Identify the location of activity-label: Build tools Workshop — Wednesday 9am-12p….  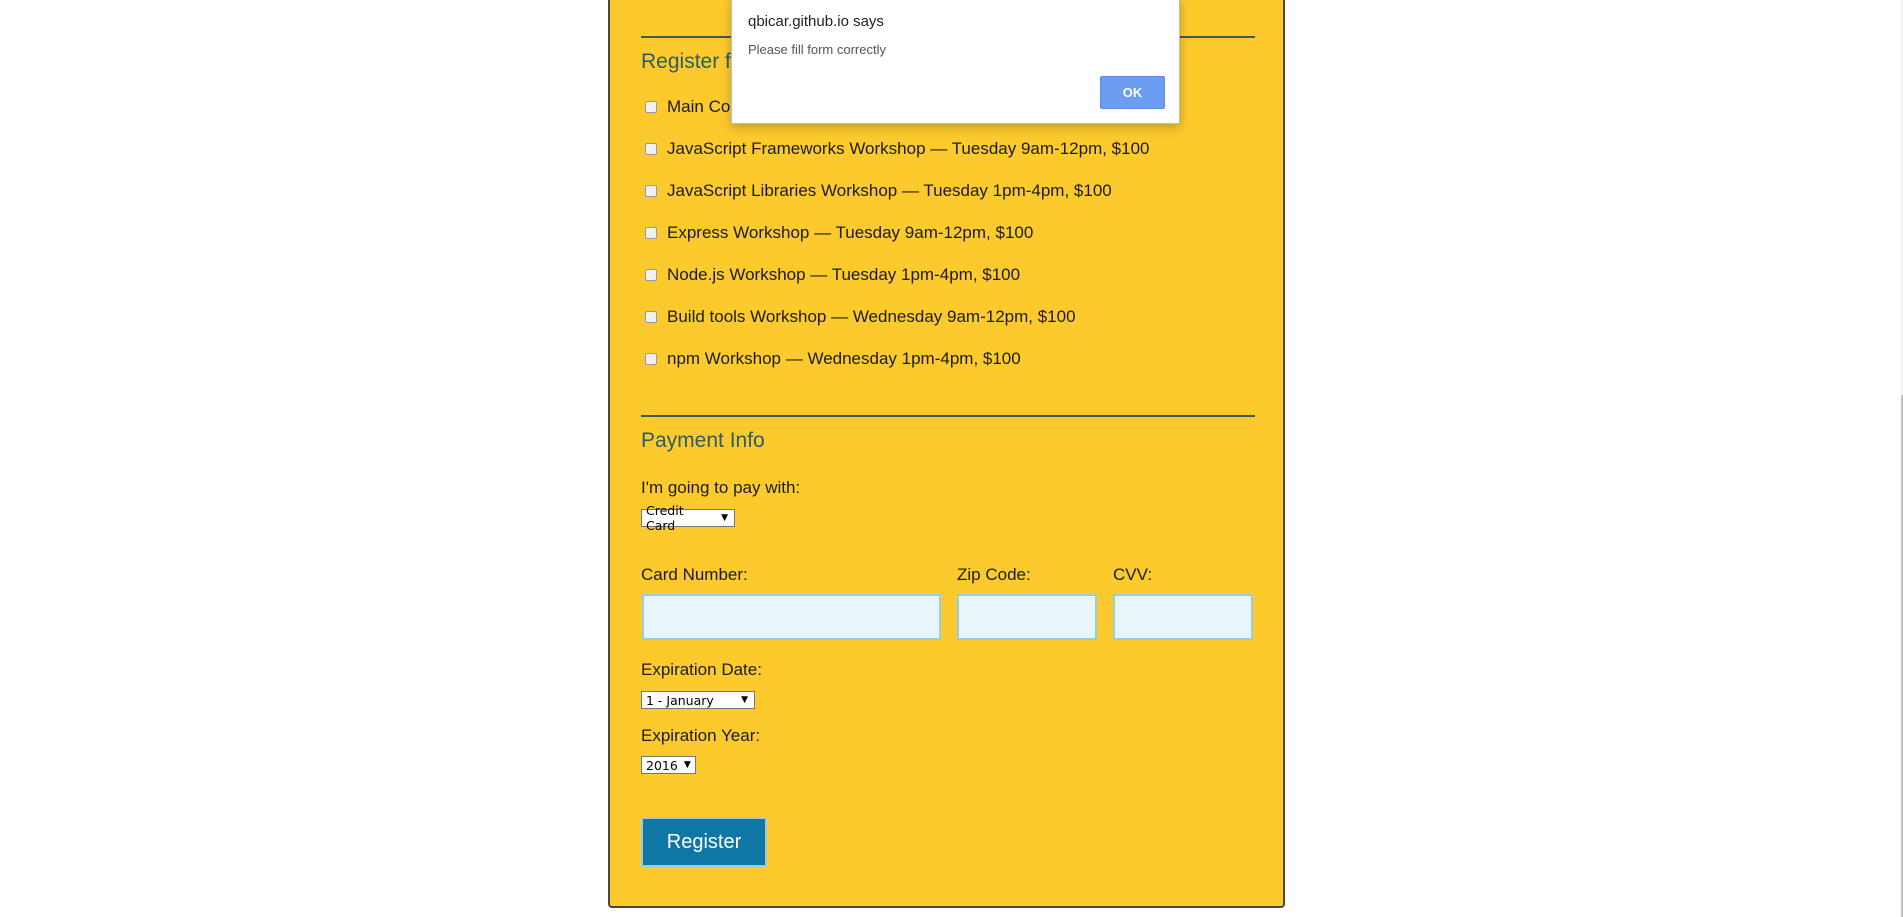
(871, 316).